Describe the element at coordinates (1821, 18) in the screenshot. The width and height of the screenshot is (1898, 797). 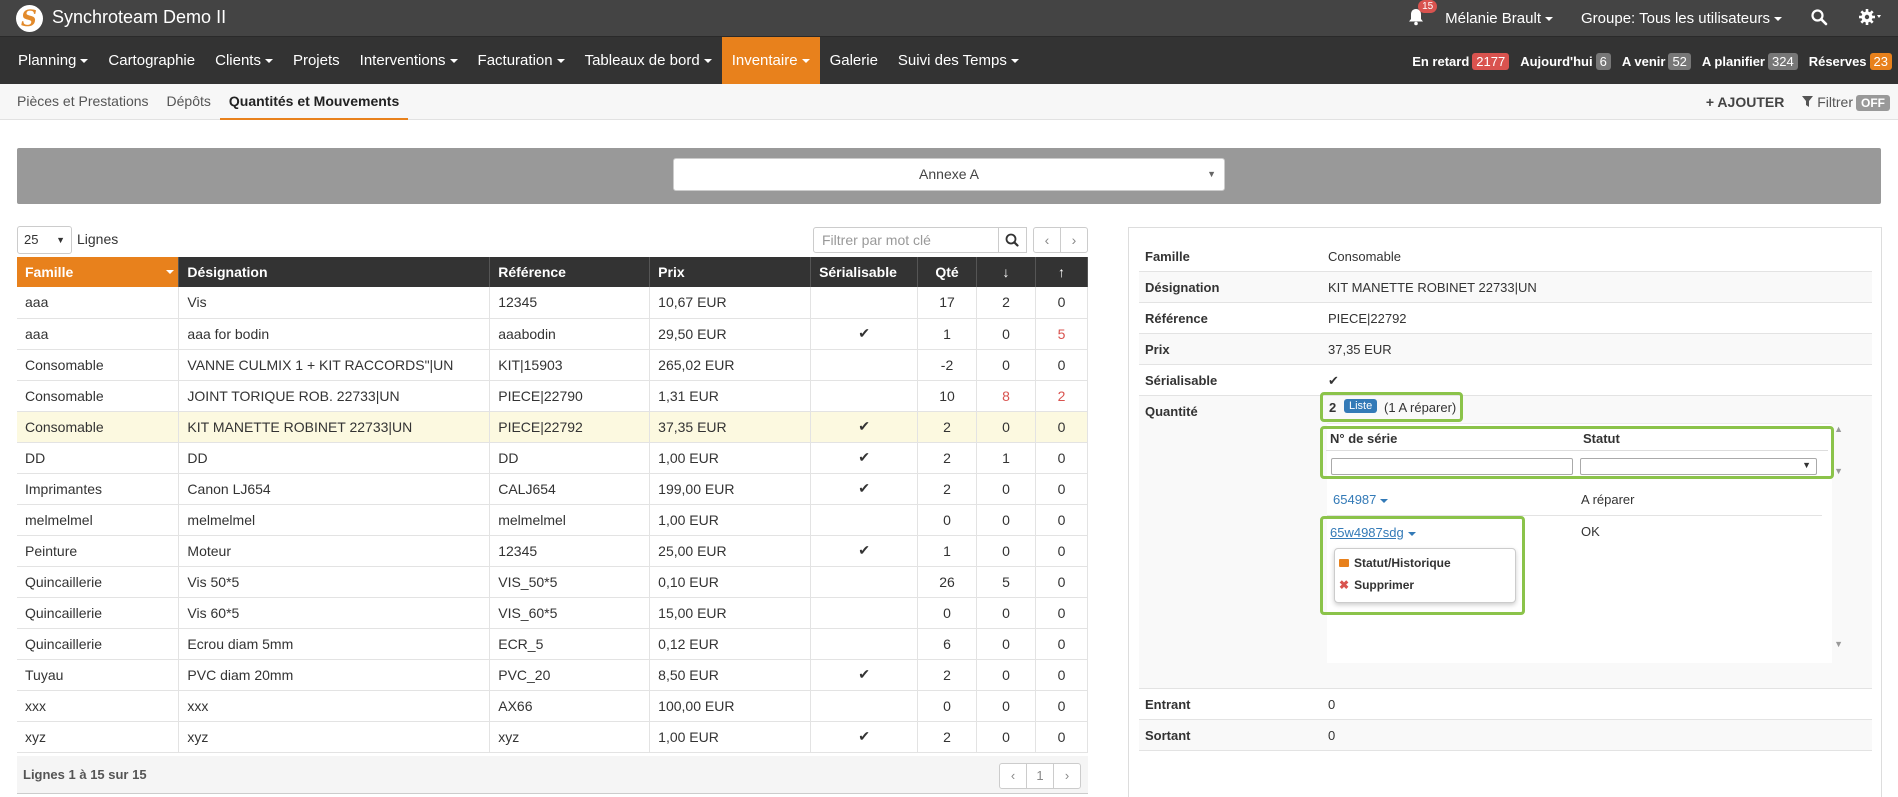
I see `search-icon` at that location.